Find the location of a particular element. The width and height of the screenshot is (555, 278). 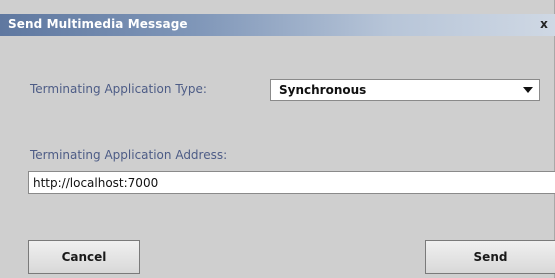

terminating-application-address-input is located at coordinates (291, 182).